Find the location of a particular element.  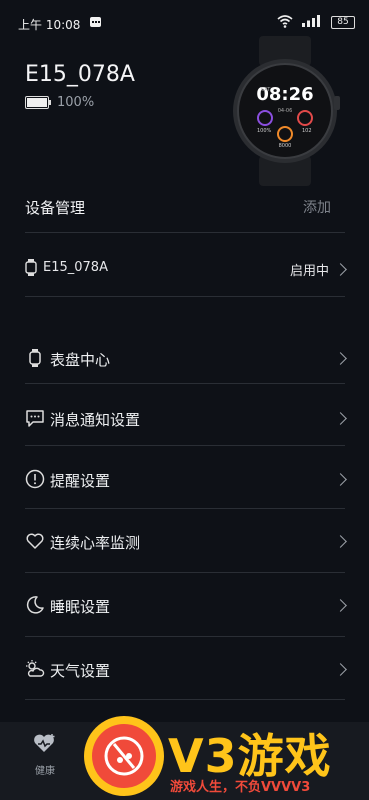

menu-item-weather: 天气设置 is located at coordinates (186, 669).